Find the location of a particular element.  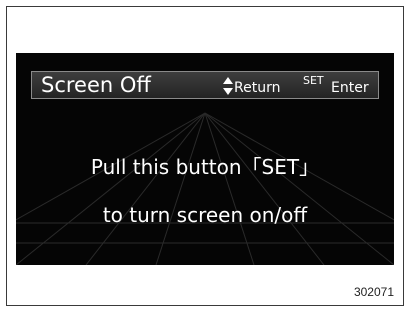

return-label: Return is located at coordinates (257, 88).